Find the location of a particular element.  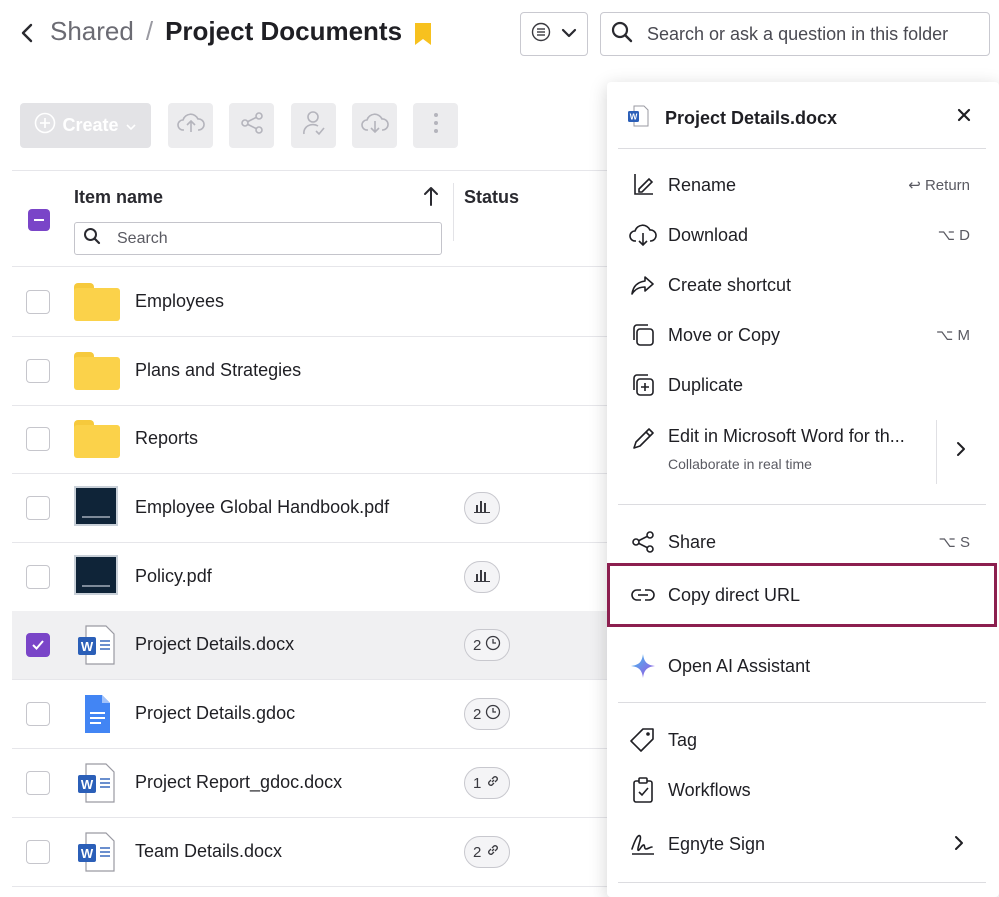

shortcut-label: ⌥ S is located at coordinates (954, 542).